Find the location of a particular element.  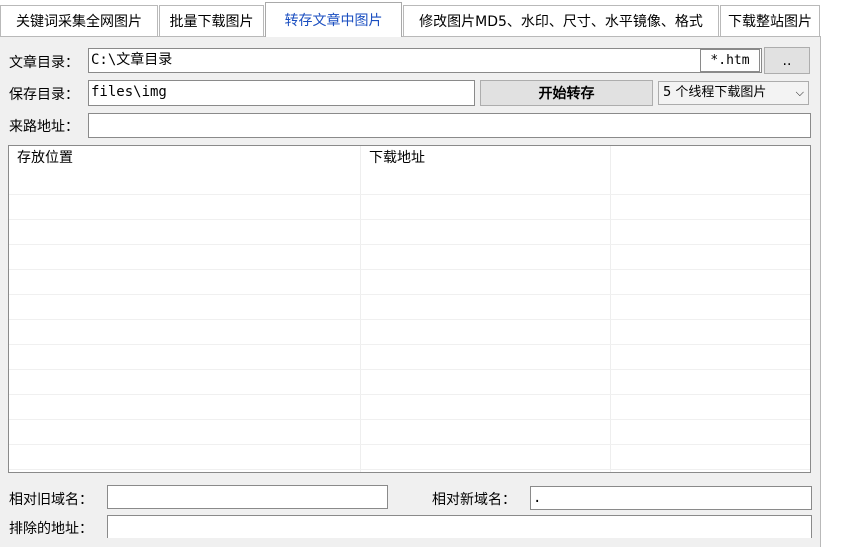

tab-label: 转存文章中图片 is located at coordinates (333, 21).